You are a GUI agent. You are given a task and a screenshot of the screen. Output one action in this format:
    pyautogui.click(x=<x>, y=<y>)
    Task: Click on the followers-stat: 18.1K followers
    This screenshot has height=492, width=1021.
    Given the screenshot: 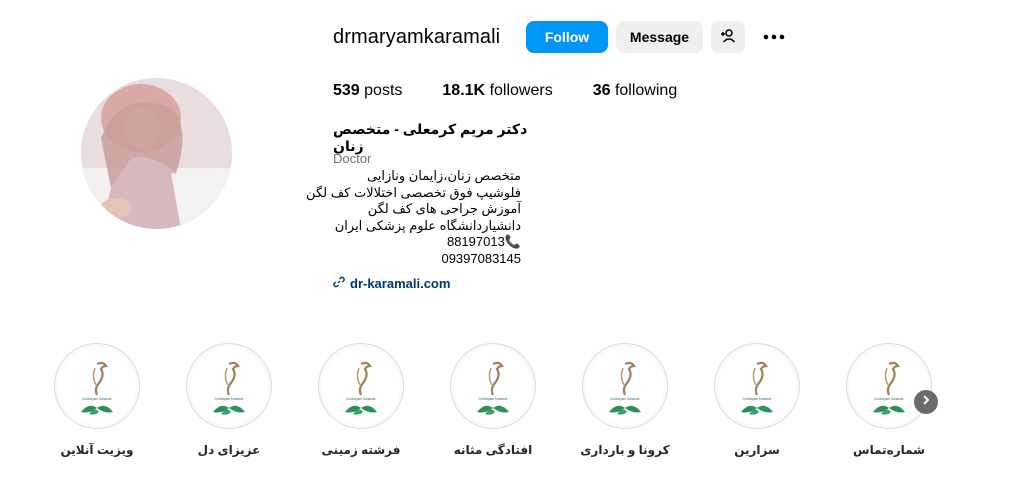 What is the action you would take?
    pyautogui.click(x=497, y=91)
    